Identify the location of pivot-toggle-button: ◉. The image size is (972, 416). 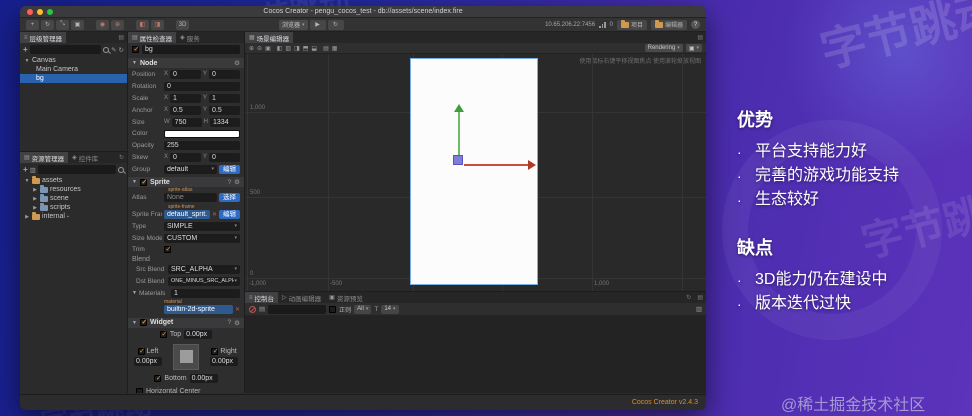
(102, 24).